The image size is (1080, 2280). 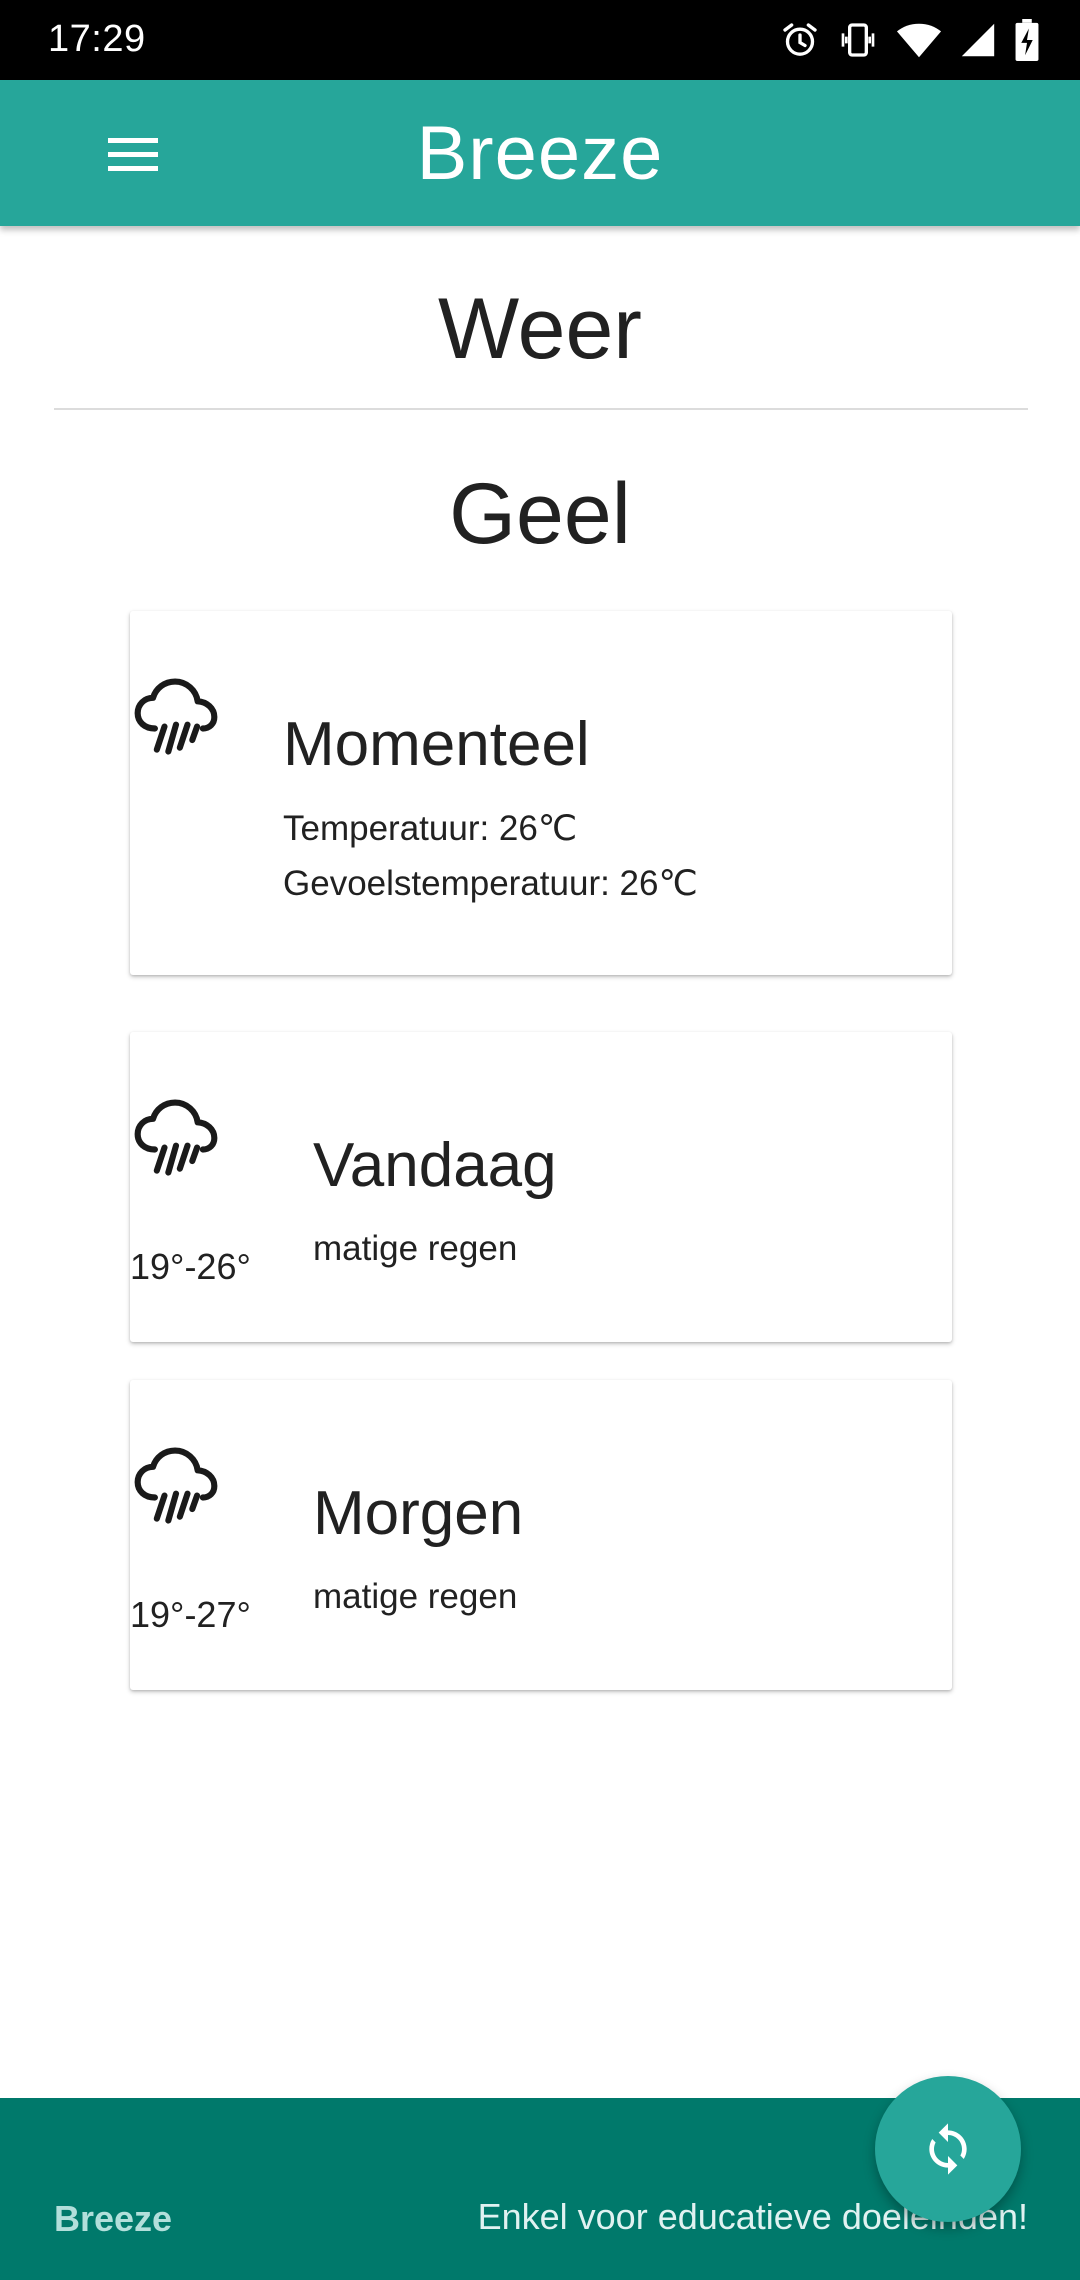 I want to click on status-time: 17:29, so click(x=97, y=39).